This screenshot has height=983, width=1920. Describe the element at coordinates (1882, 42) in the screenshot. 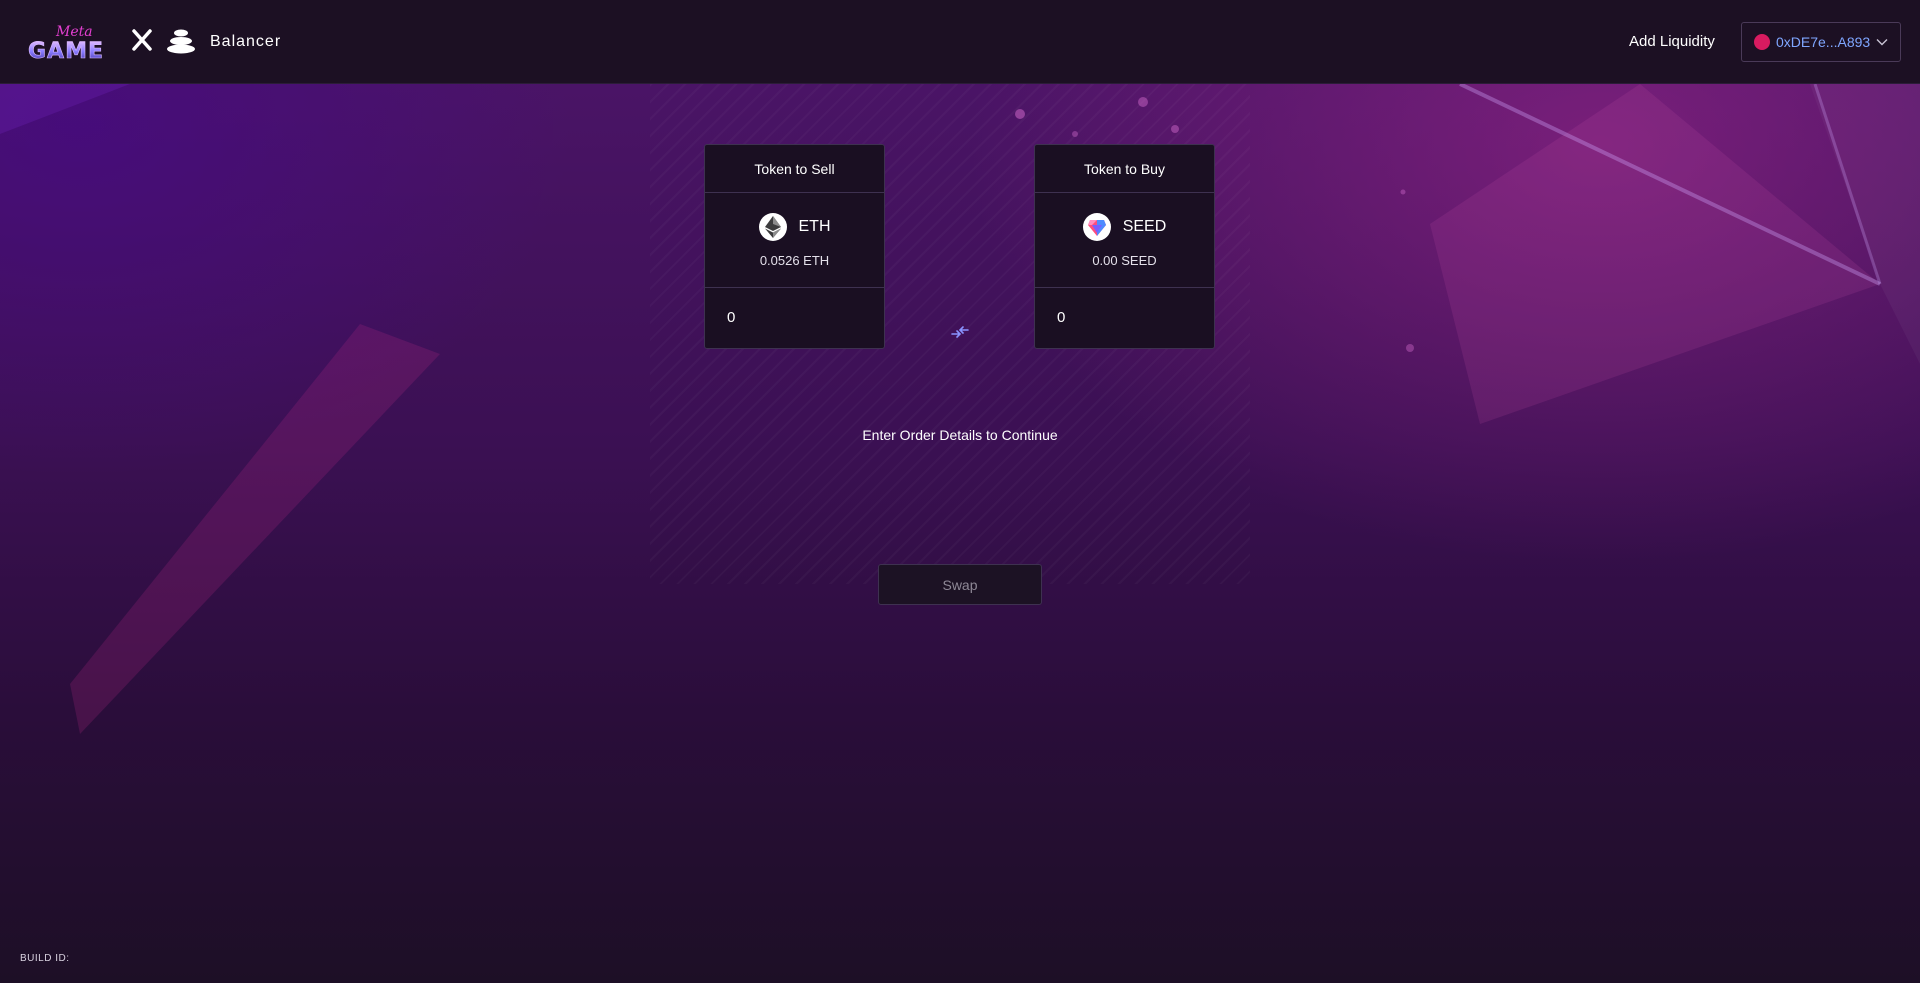

I see `chevron-down-icon` at that location.